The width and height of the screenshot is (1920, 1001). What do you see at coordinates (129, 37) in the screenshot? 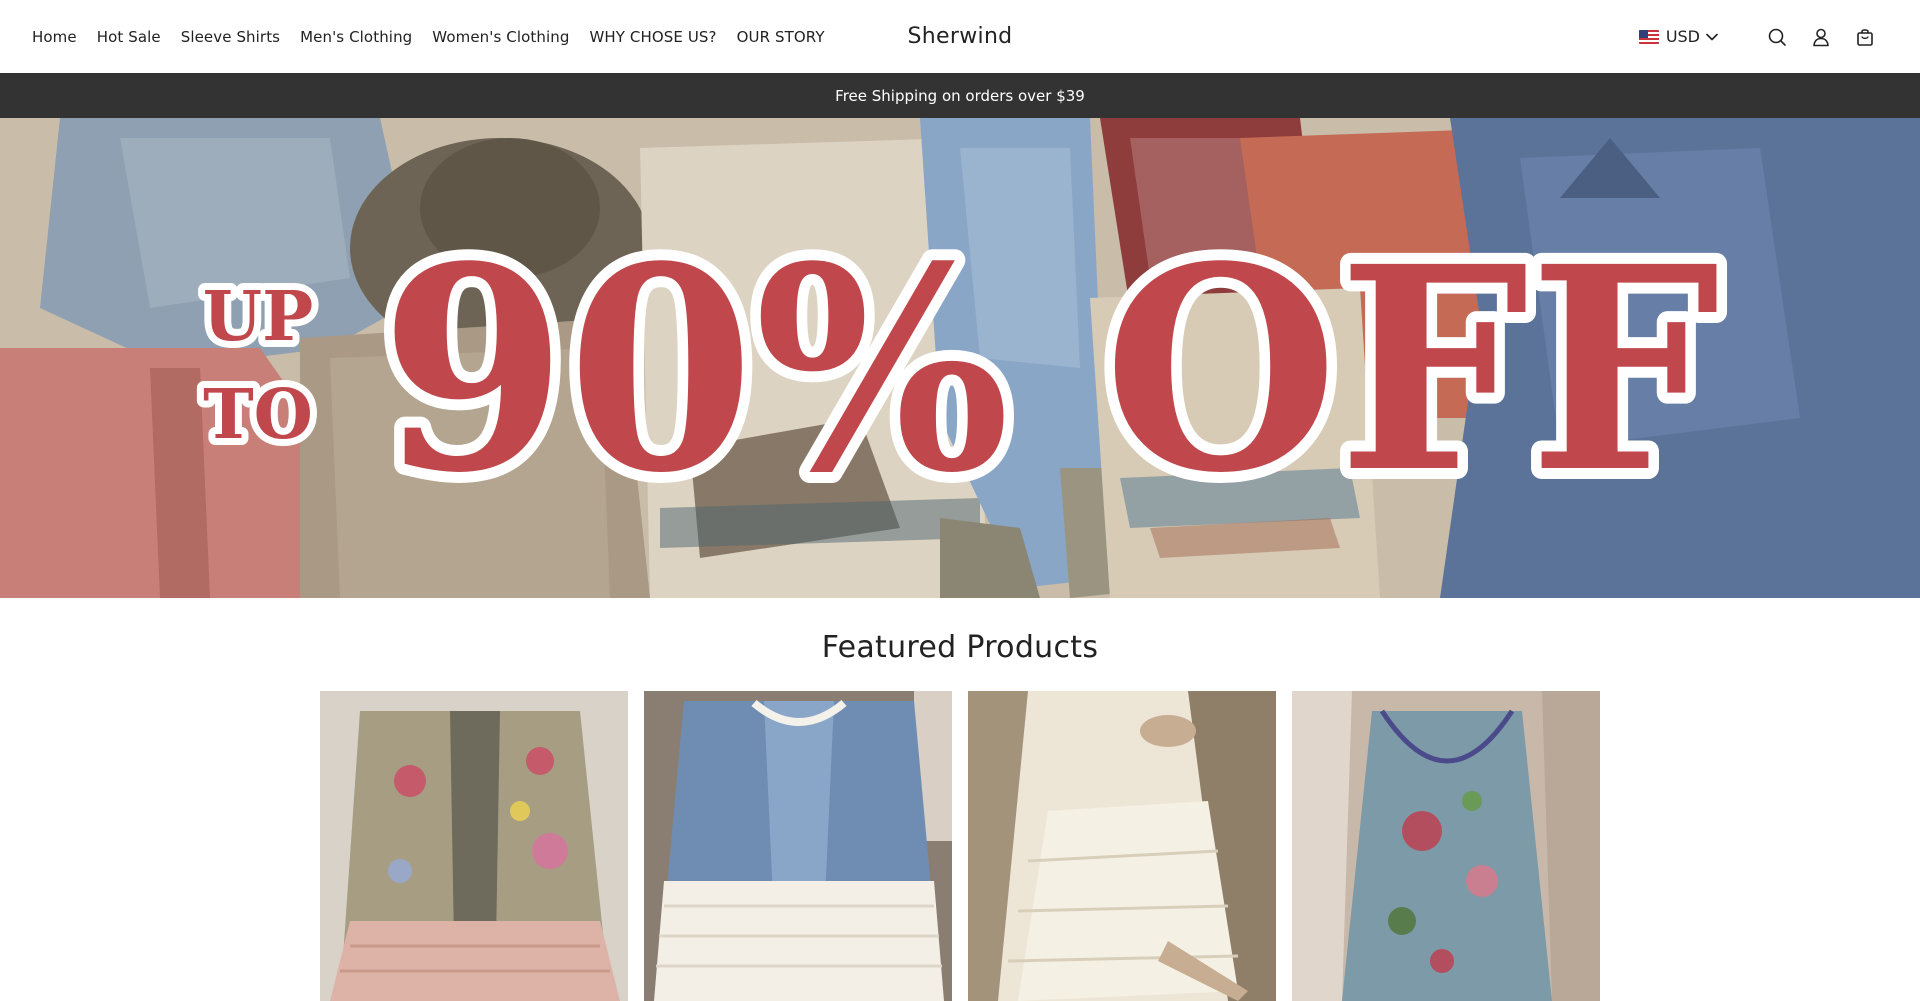
I see `nav-hot-sale: Hot Sale` at bounding box center [129, 37].